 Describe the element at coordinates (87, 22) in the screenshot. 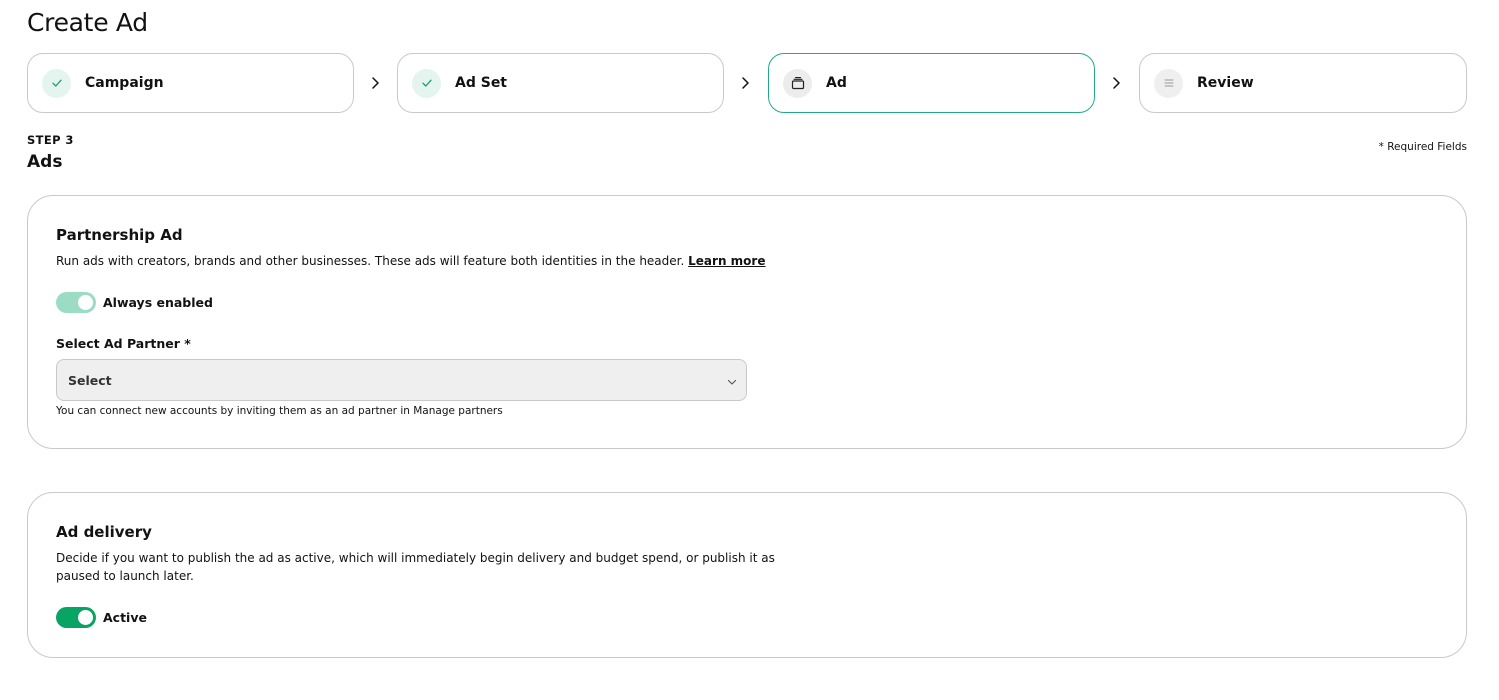

I see `page-title: Create Ad` at that location.